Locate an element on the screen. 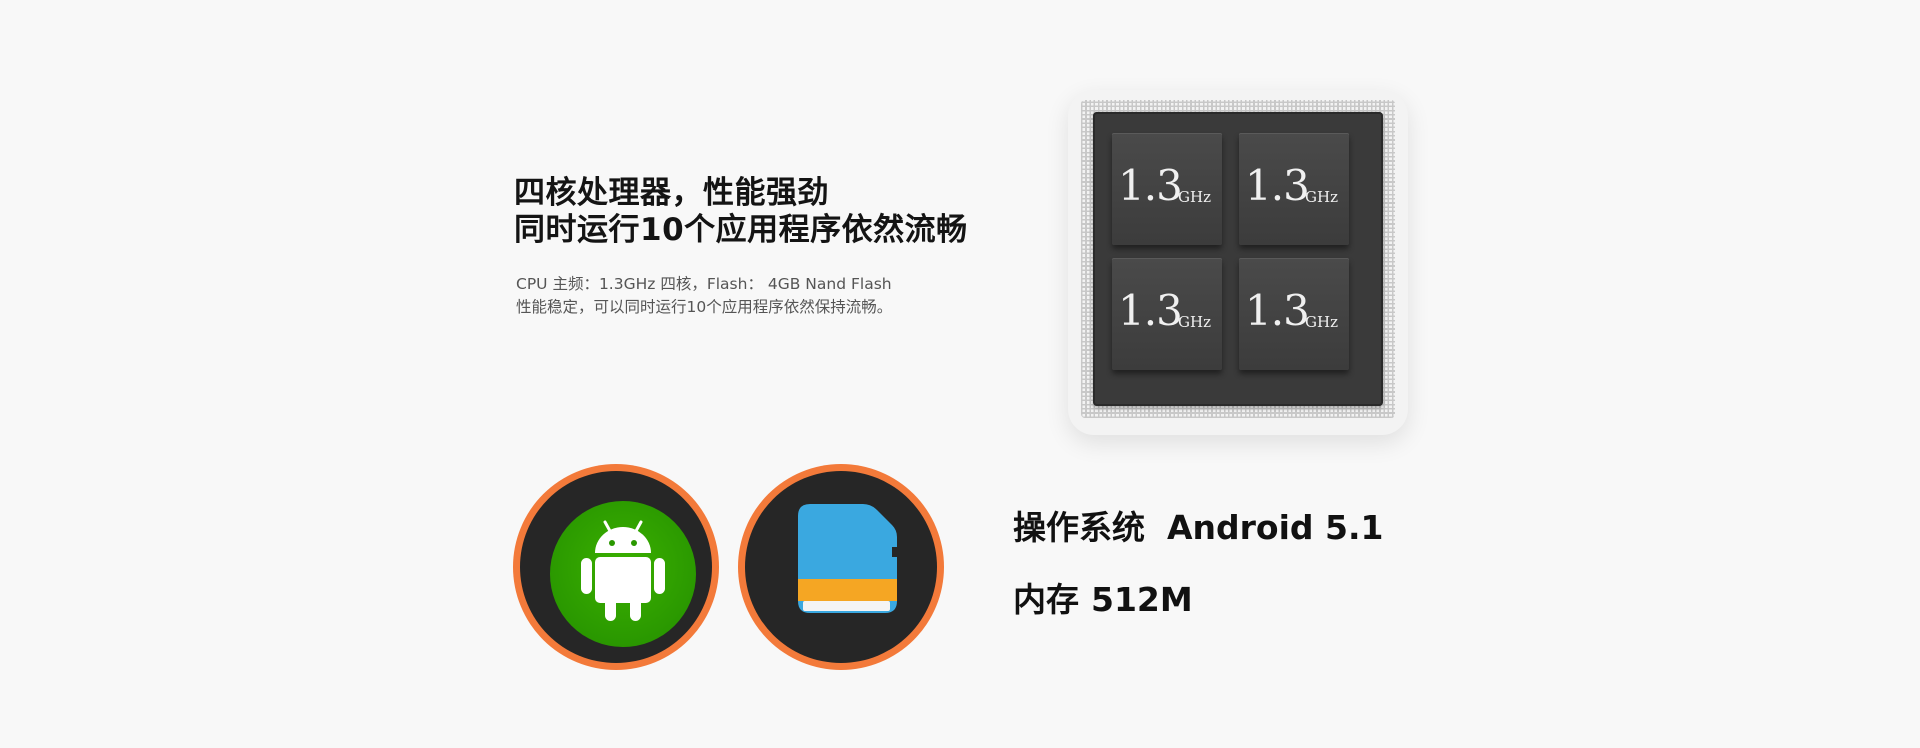 This screenshot has height=748, width=1920. cpu-core-2: 1.3 GHz is located at coordinates (1294, 189).